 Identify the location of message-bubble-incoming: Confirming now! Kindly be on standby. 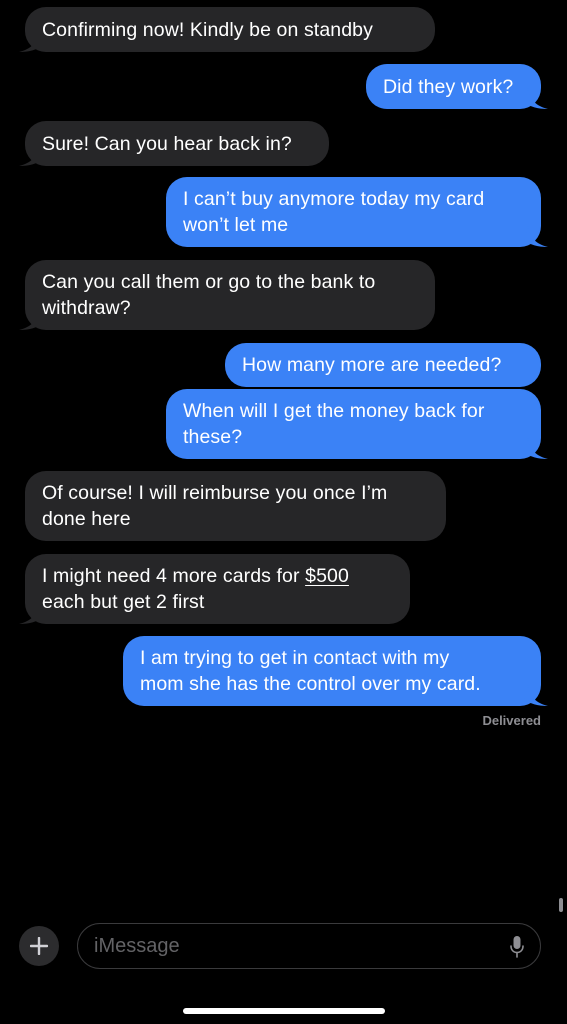
(230, 29).